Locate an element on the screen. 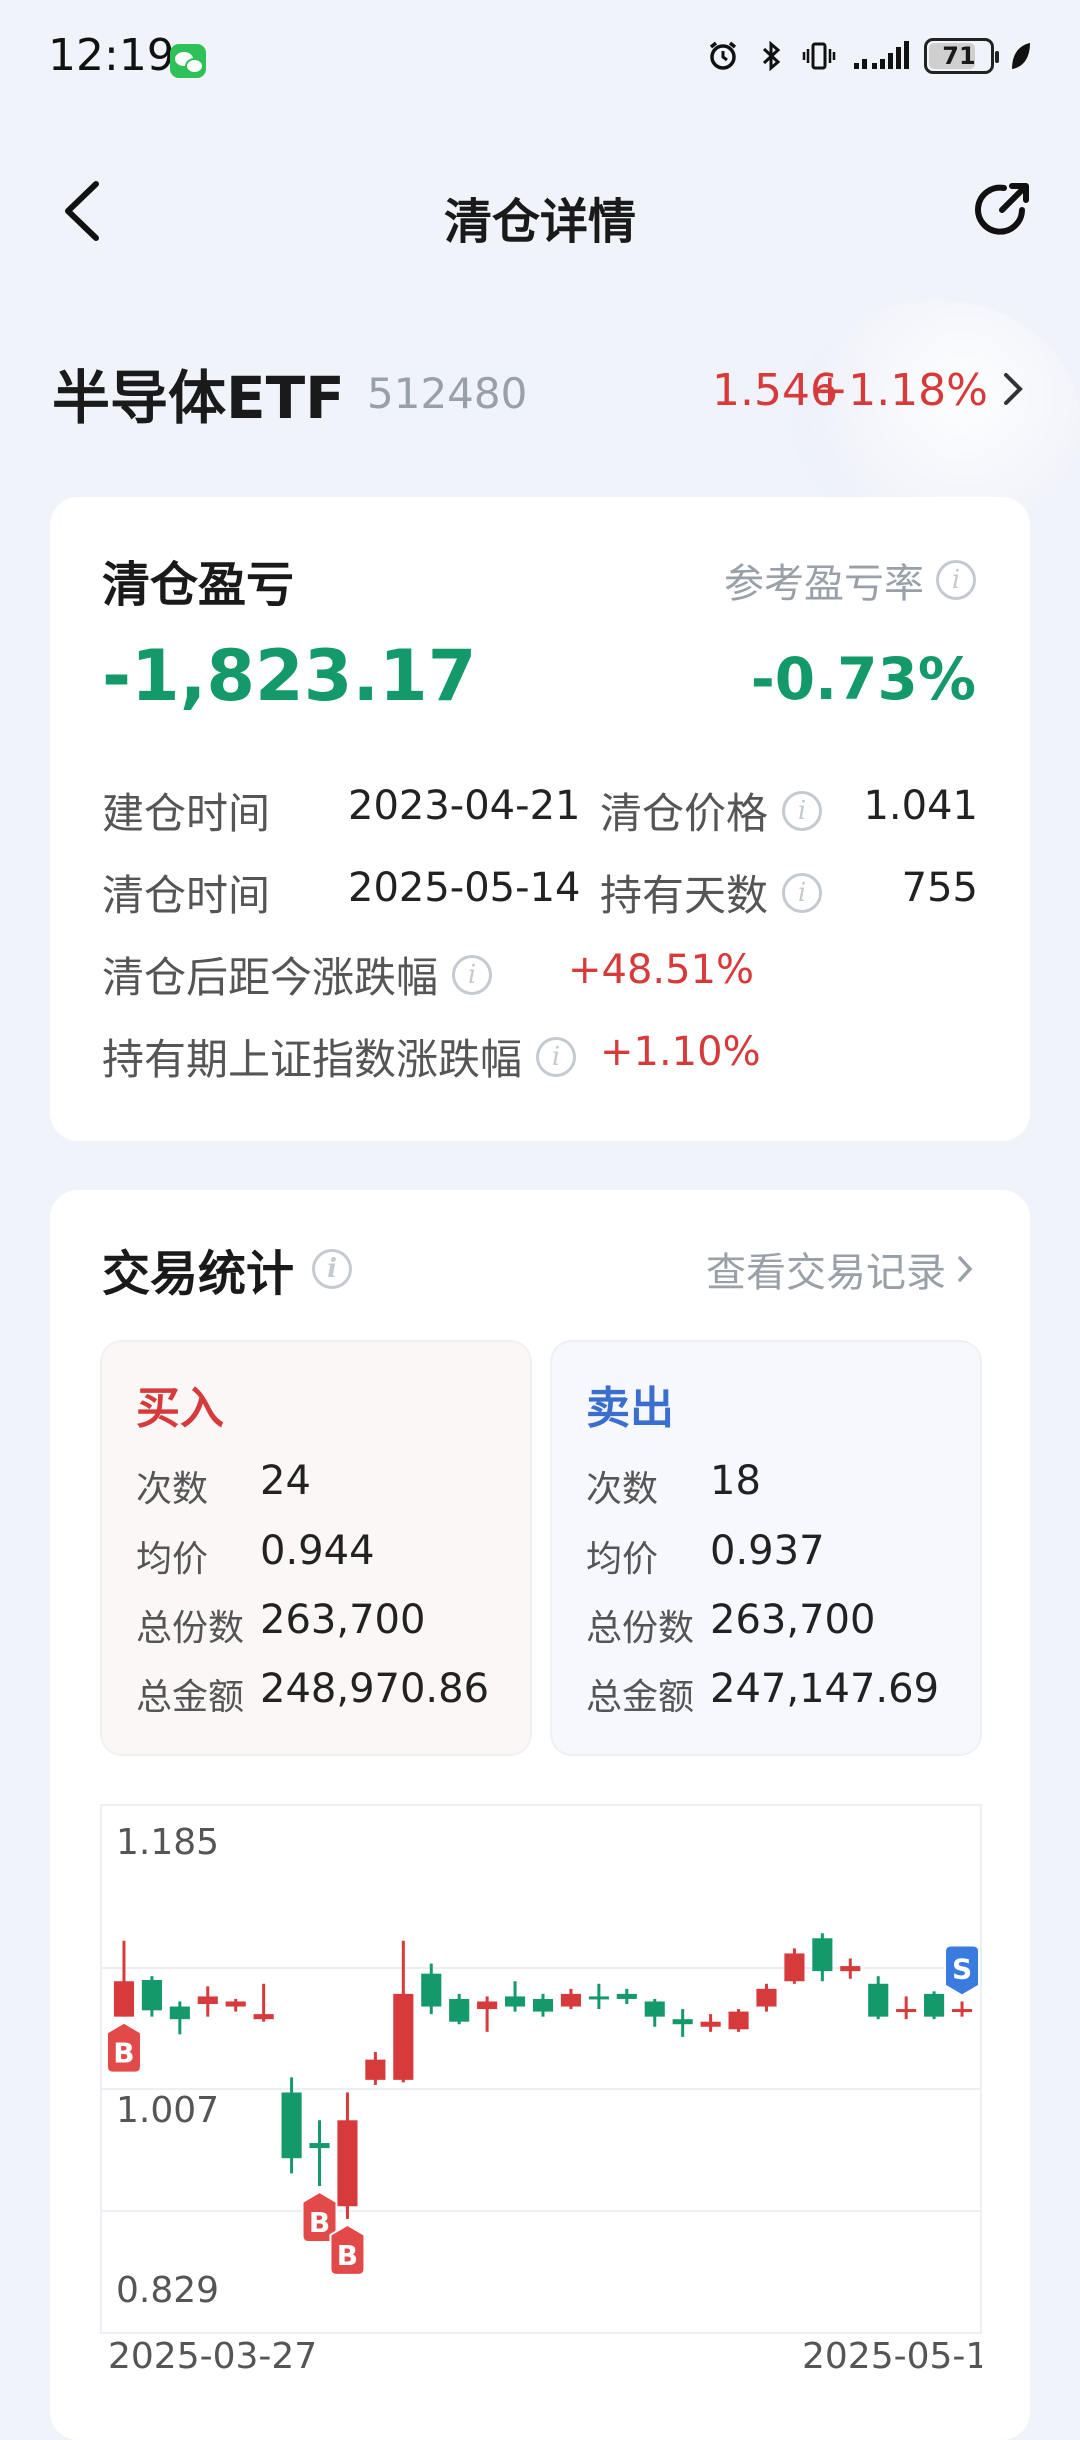 The width and height of the screenshot is (1080, 2440). sell-amount-value: 247,147.69 is located at coordinates (825, 1689).